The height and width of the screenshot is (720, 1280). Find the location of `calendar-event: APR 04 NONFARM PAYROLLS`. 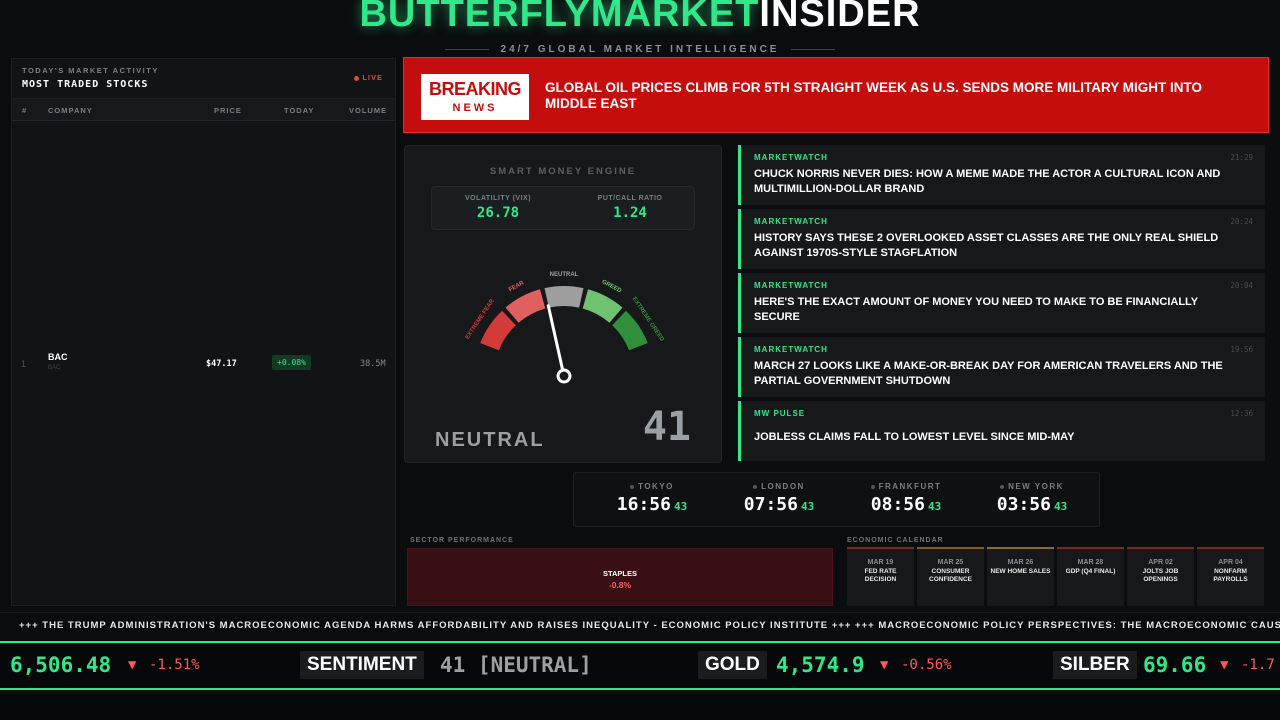

calendar-event: APR 04 NONFARM PAYROLLS is located at coordinates (1230, 576).